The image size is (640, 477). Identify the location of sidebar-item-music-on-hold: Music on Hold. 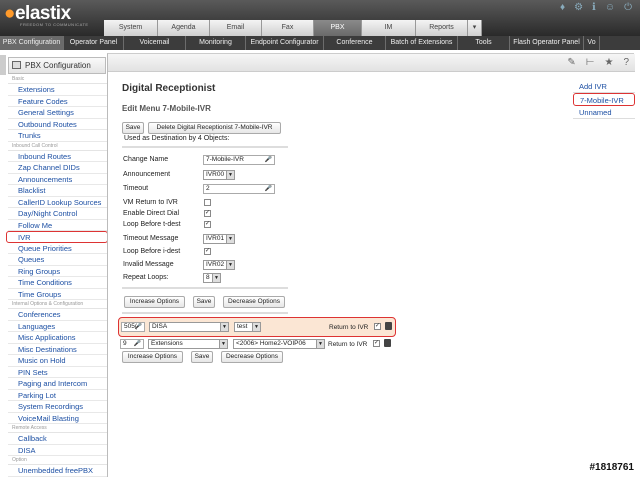
(58, 361).